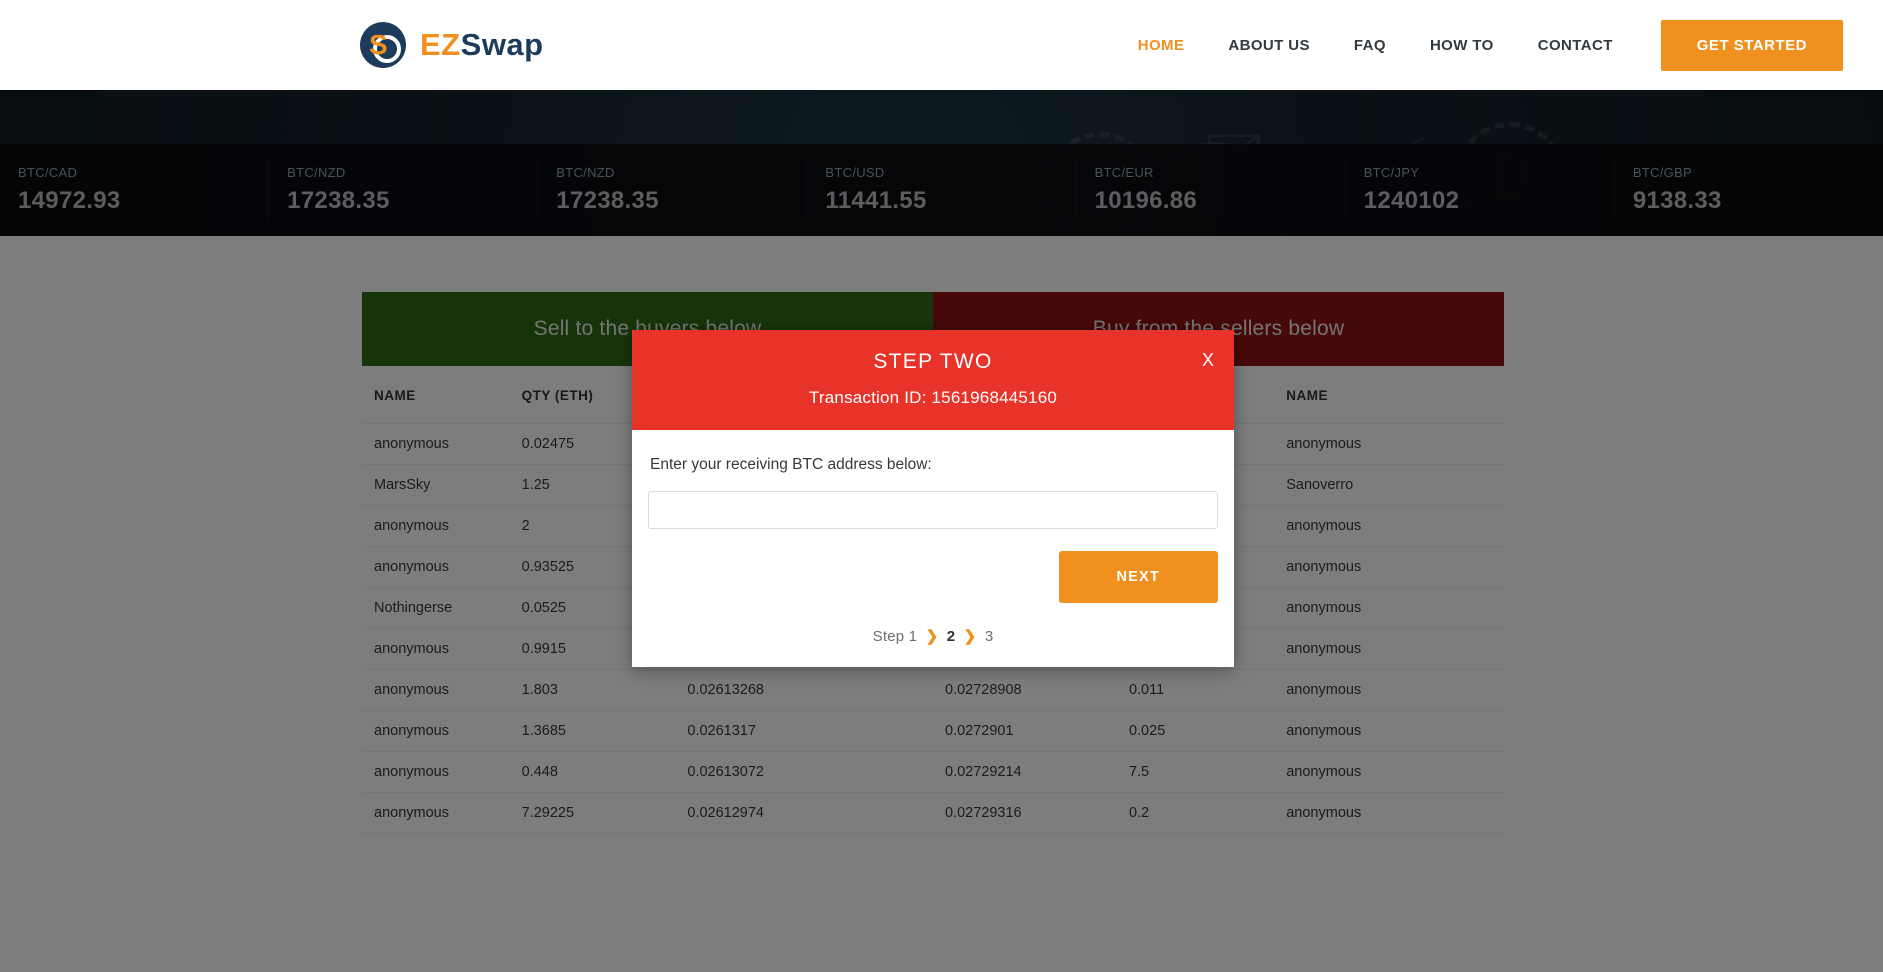 This screenshot has width=1883, height=972. What do you see at coordinates (933, 361) in the screenshot?
I see `modal-title: STEP TWO` at bounding box center [933, 361].